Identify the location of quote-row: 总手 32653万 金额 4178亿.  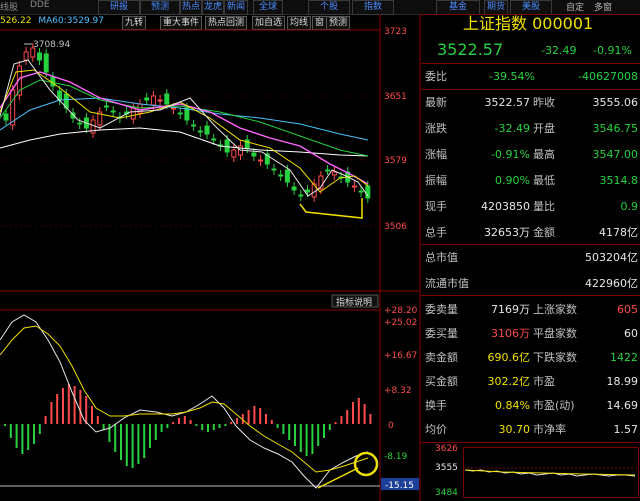
(530, 232).